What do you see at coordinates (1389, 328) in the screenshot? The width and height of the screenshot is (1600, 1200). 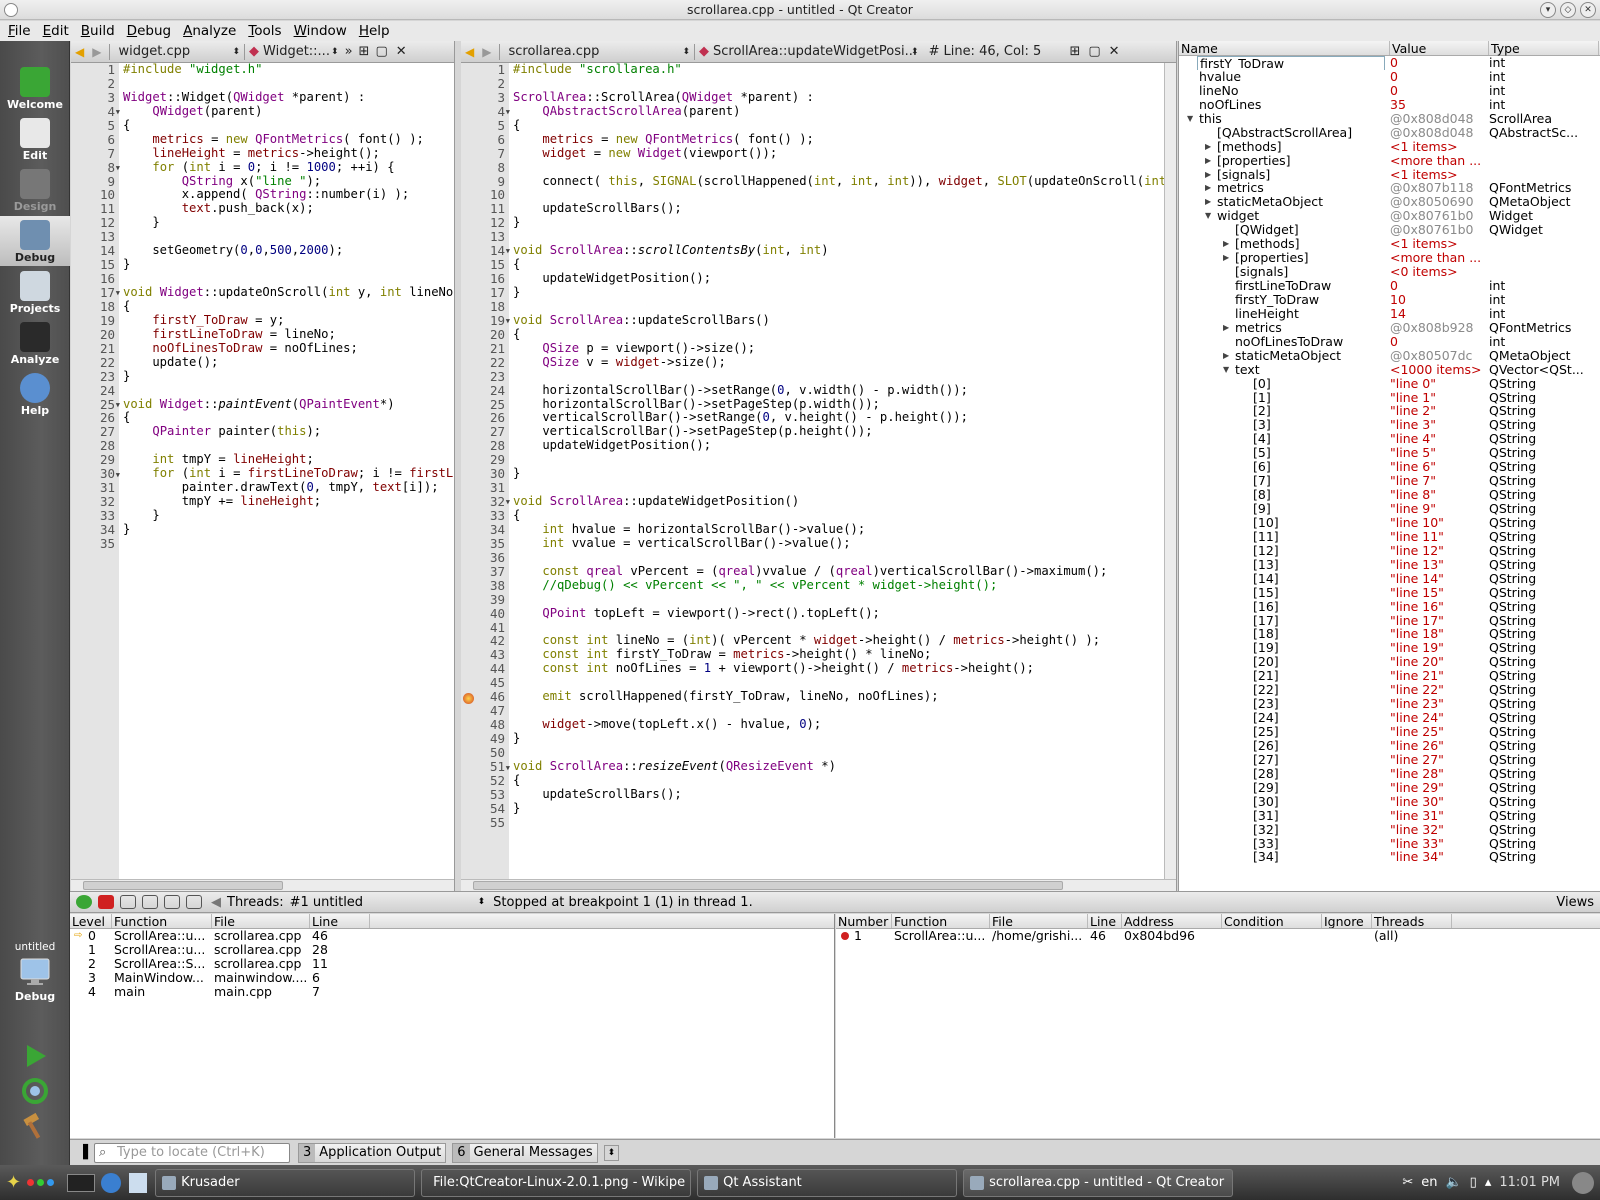 I see `watch-row: ▶ metrics @0x808b928 QFontMetrics` at bounding box center [1389, 328].